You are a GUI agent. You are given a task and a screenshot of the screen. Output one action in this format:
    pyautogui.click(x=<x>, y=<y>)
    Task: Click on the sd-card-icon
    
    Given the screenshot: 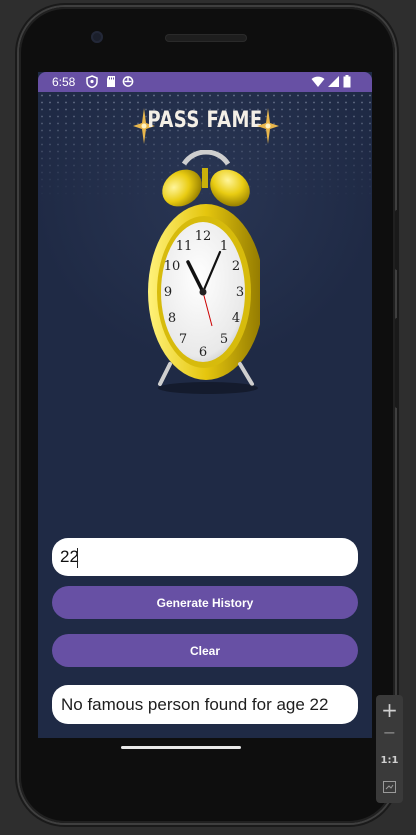 What is the action you would take?
    pyautogui.click(x=111, y=81)
    